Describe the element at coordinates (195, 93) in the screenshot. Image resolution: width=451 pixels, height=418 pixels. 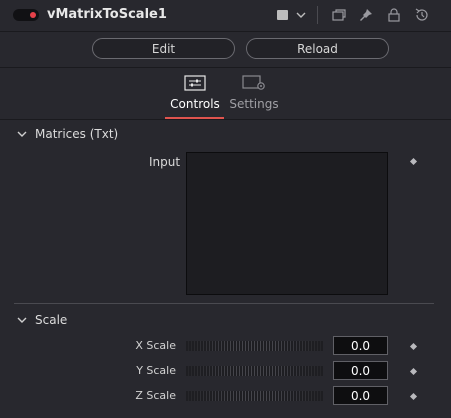
I see `tab-controls: Controls` at that location.